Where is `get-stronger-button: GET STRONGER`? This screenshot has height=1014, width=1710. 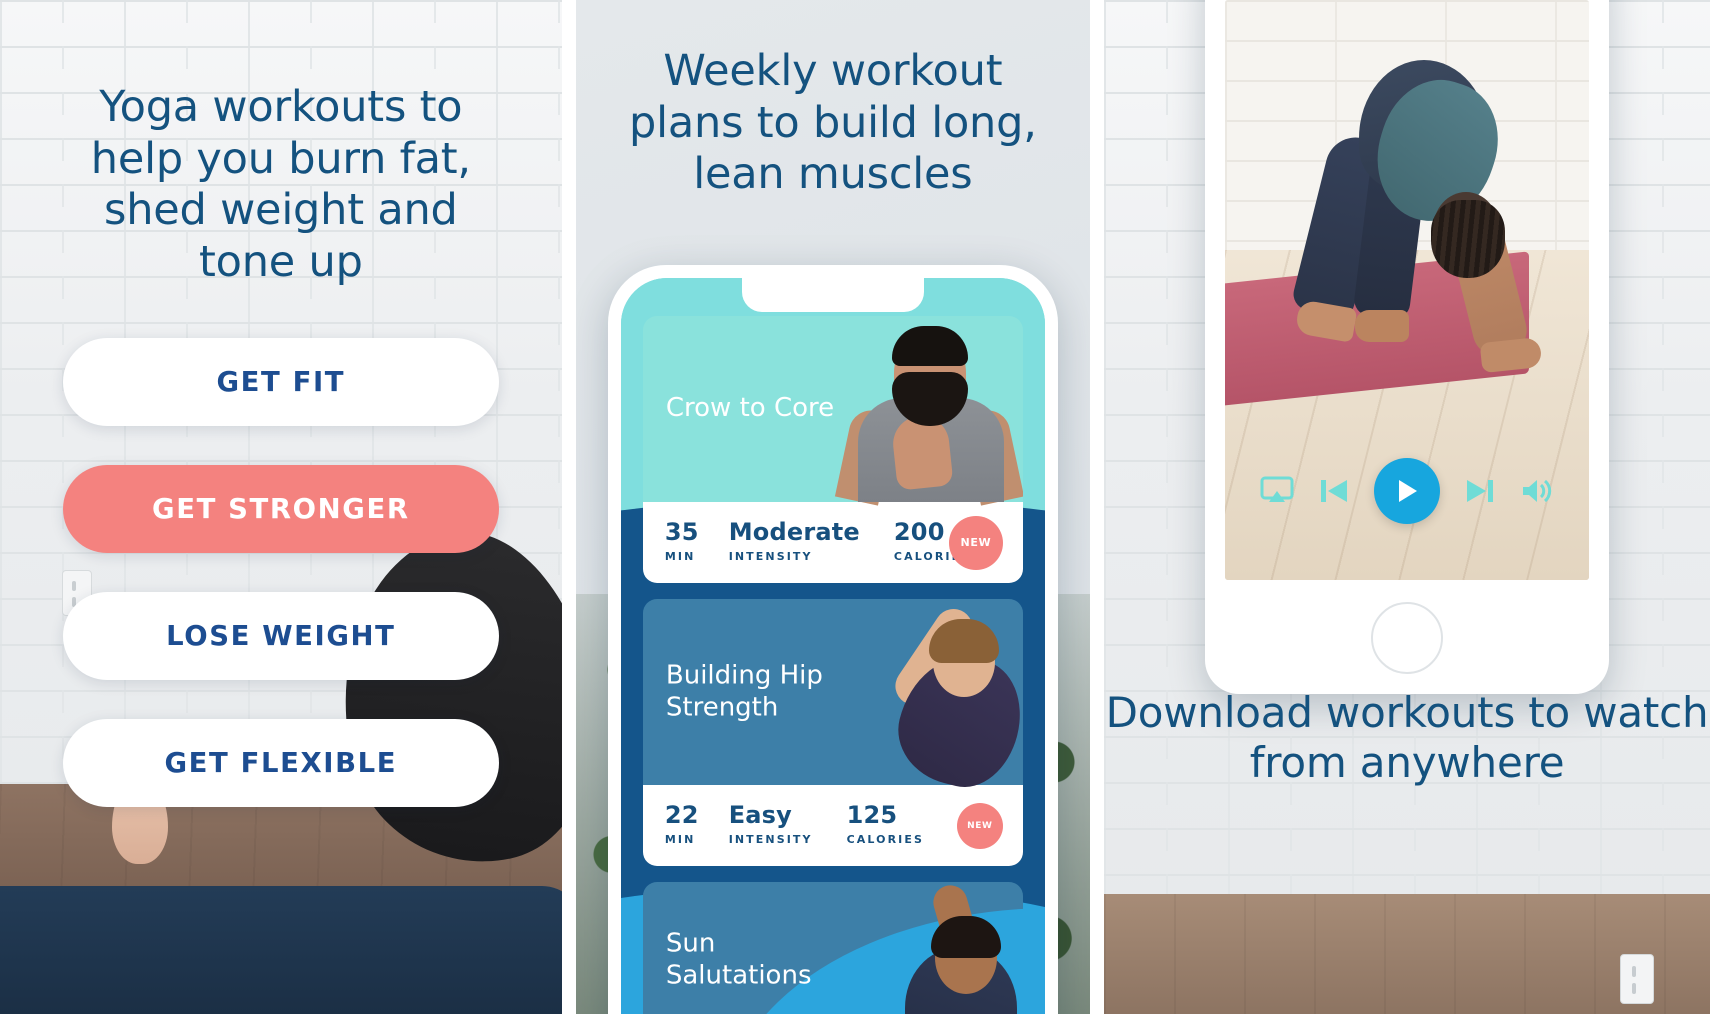
get-stronger-button: GET STRONGER is located at coordinates (281, 509).